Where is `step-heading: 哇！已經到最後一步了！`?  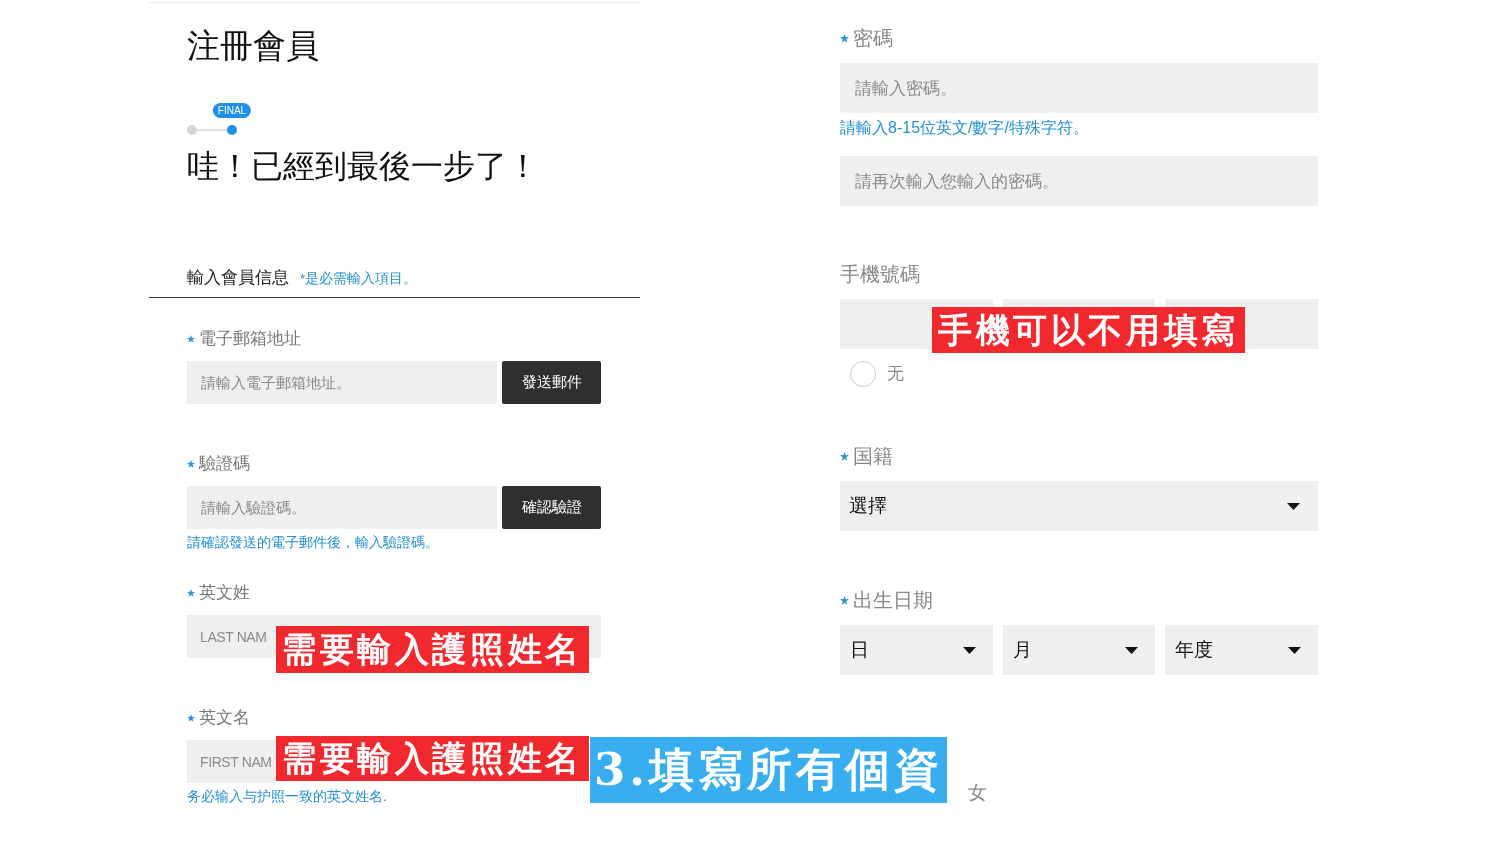 step-heading: 哇！已經到最後一步了！ is located at coordinates (363, 166).